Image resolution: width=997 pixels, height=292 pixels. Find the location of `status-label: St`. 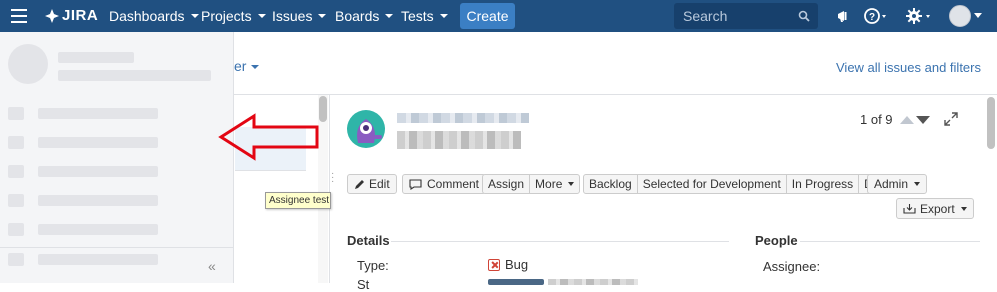

status-label: St is located at coordinates (363, 284).